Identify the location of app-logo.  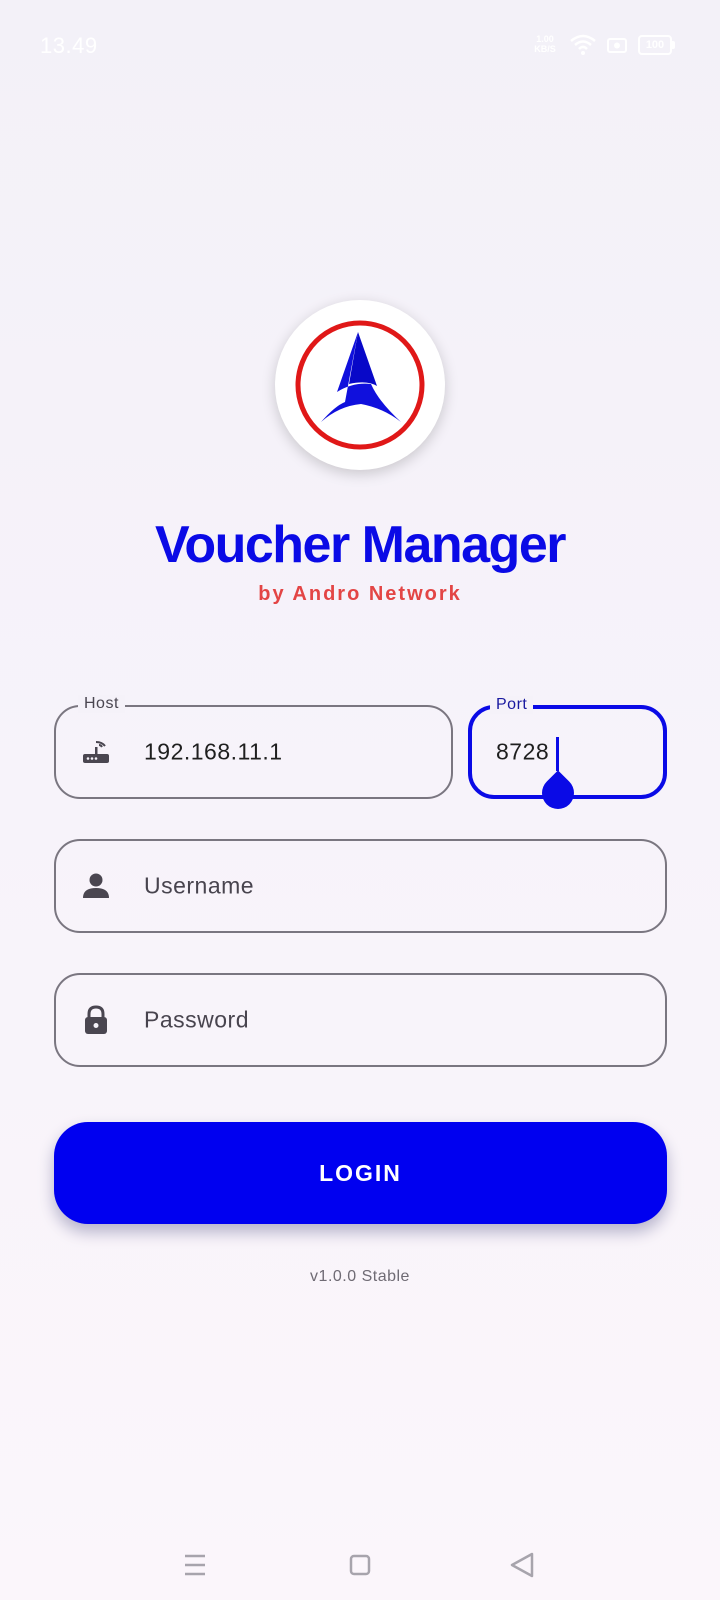
(360, 385).